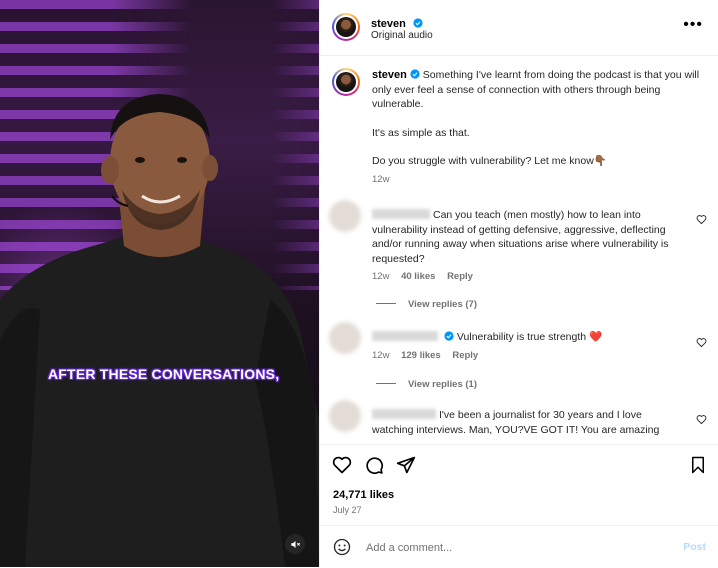 This screenshot has height=568, width=718. Describe the element at coordinates (347, 510) in the screenshot. I see `post-date: July 27` at that location.